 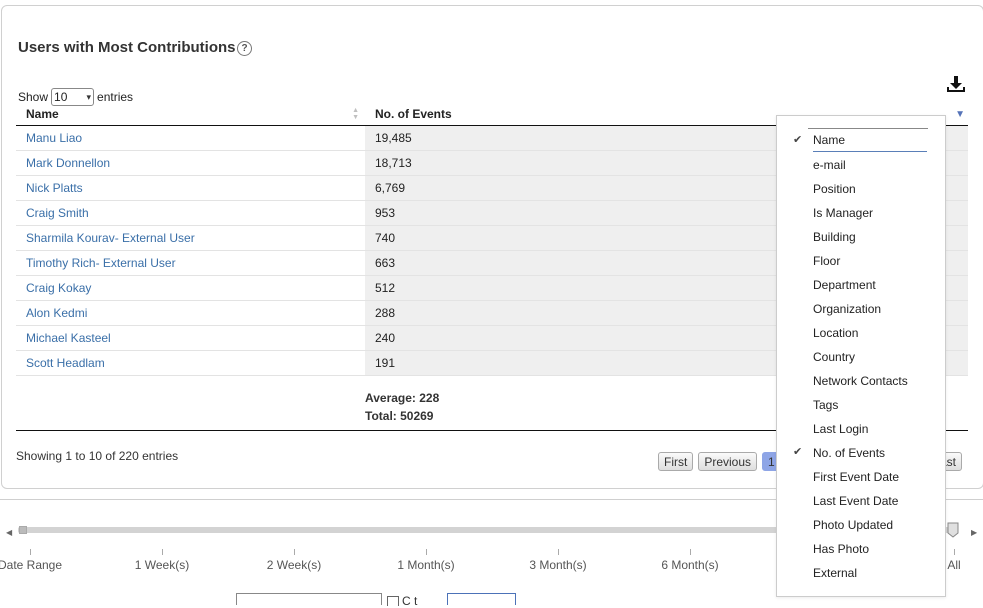 I want to click on first-page-button: First, so click(x=676, y=461).